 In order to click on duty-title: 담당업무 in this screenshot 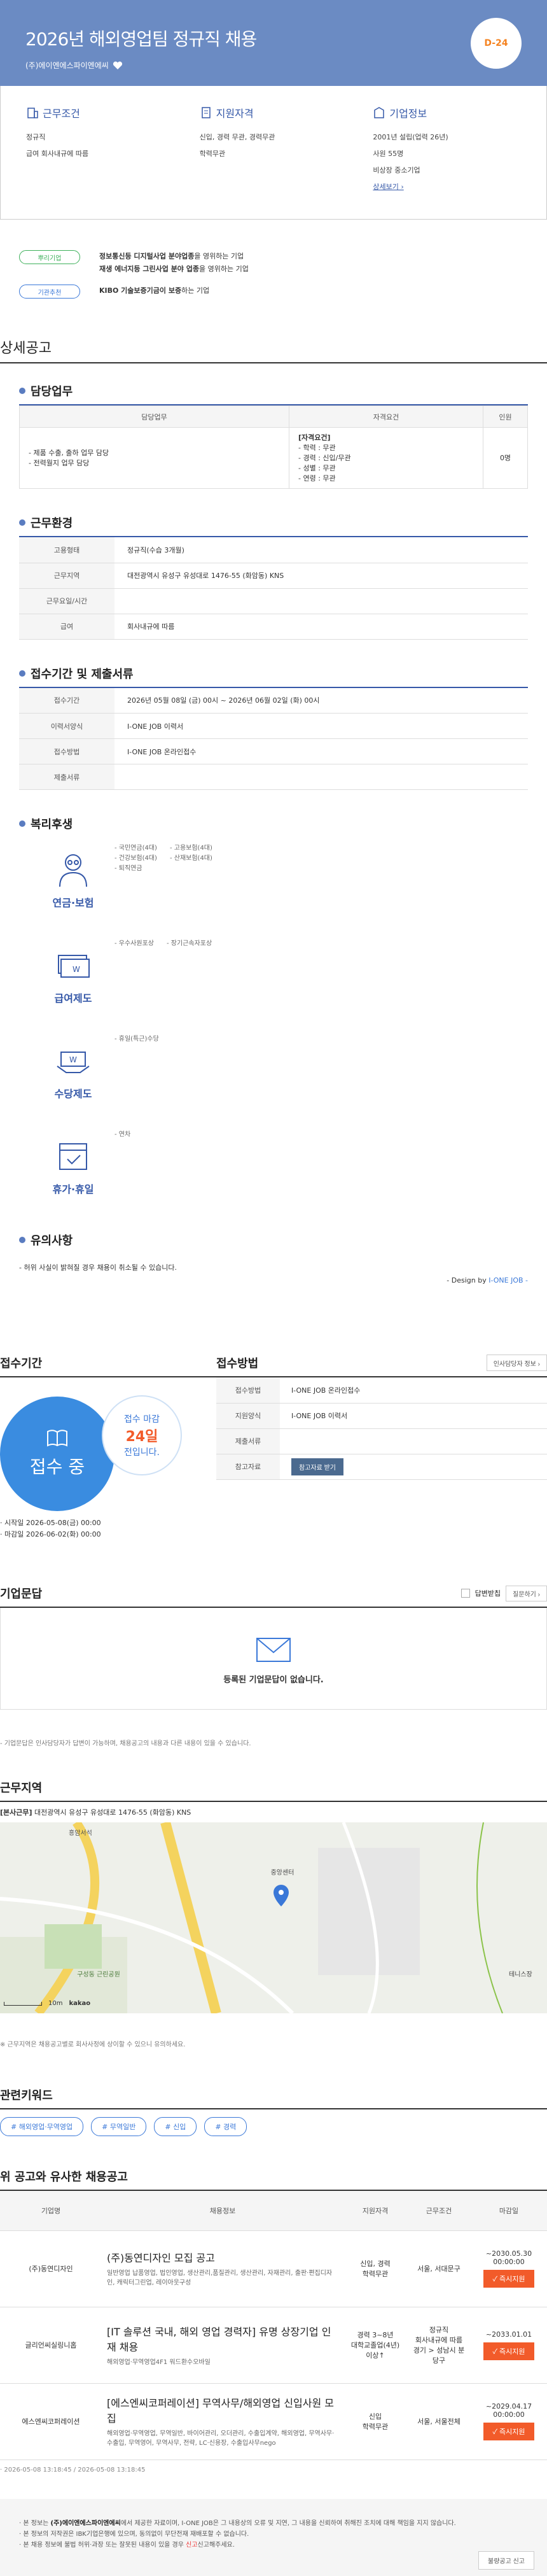, I will do `click(52, 392)`.